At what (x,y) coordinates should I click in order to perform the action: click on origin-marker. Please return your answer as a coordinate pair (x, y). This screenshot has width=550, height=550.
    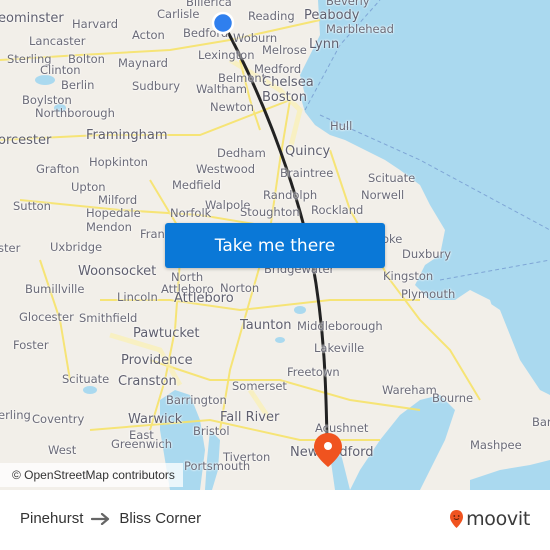
    Looking at the image, I should click on (223, 23).